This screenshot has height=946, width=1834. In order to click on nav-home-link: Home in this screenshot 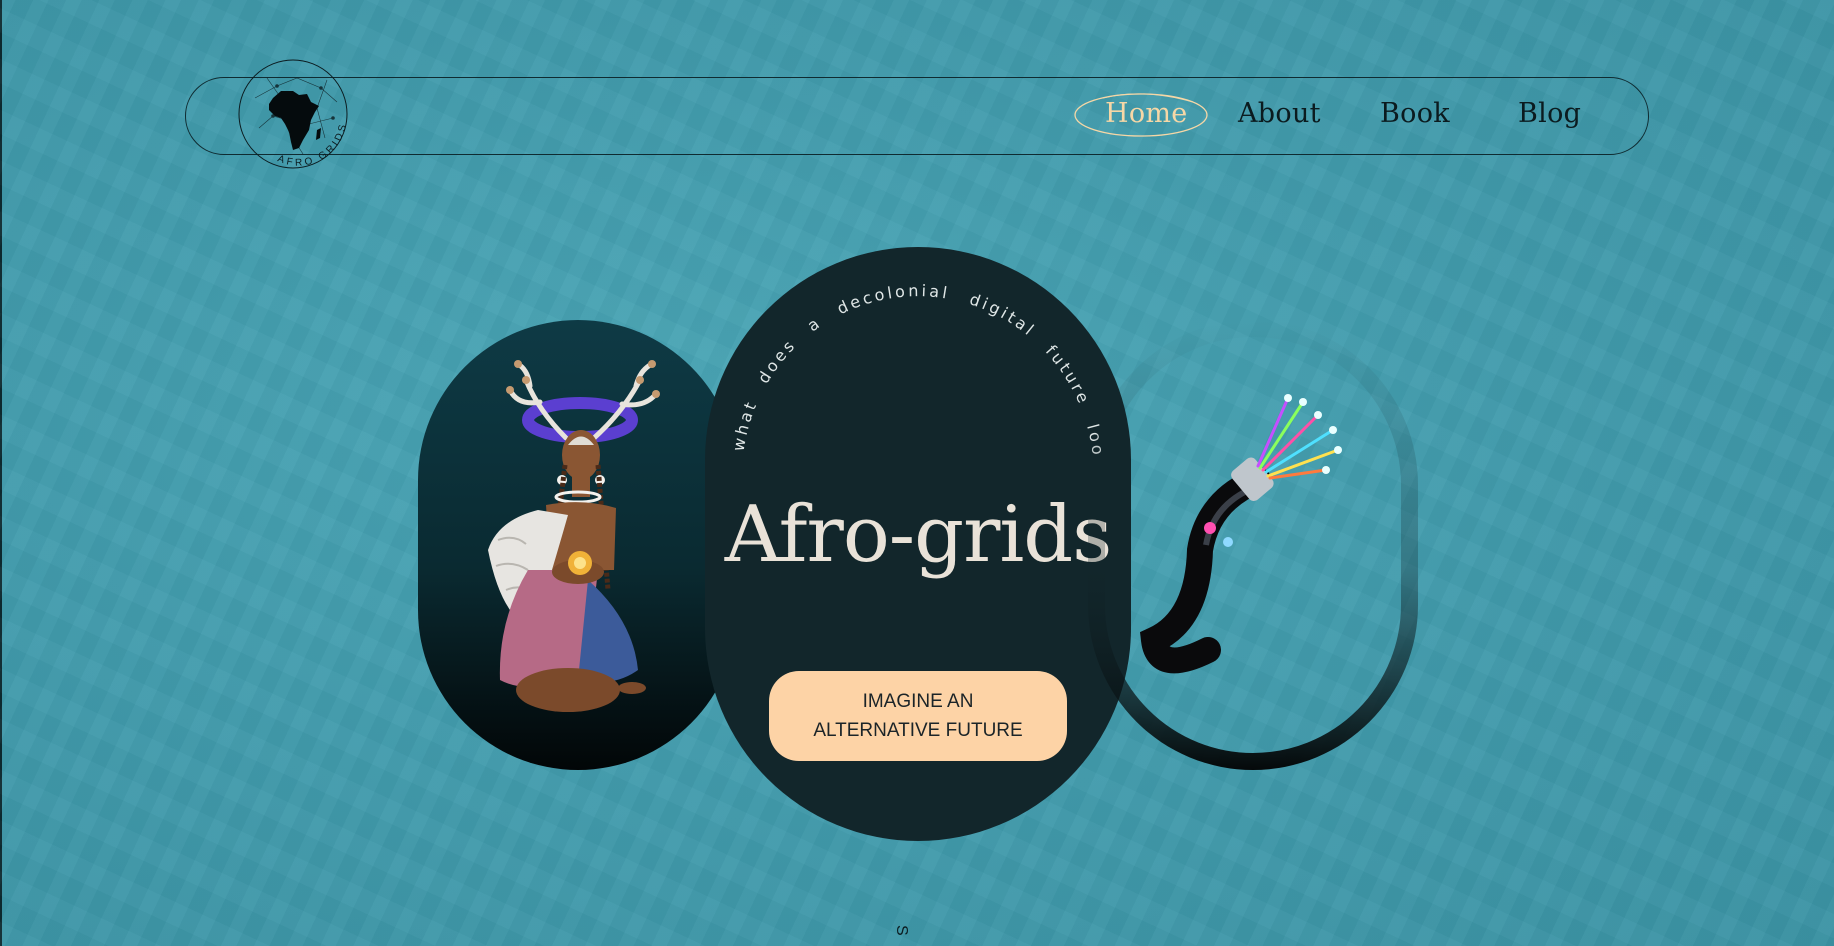, I will do `click(1146, 113)`.